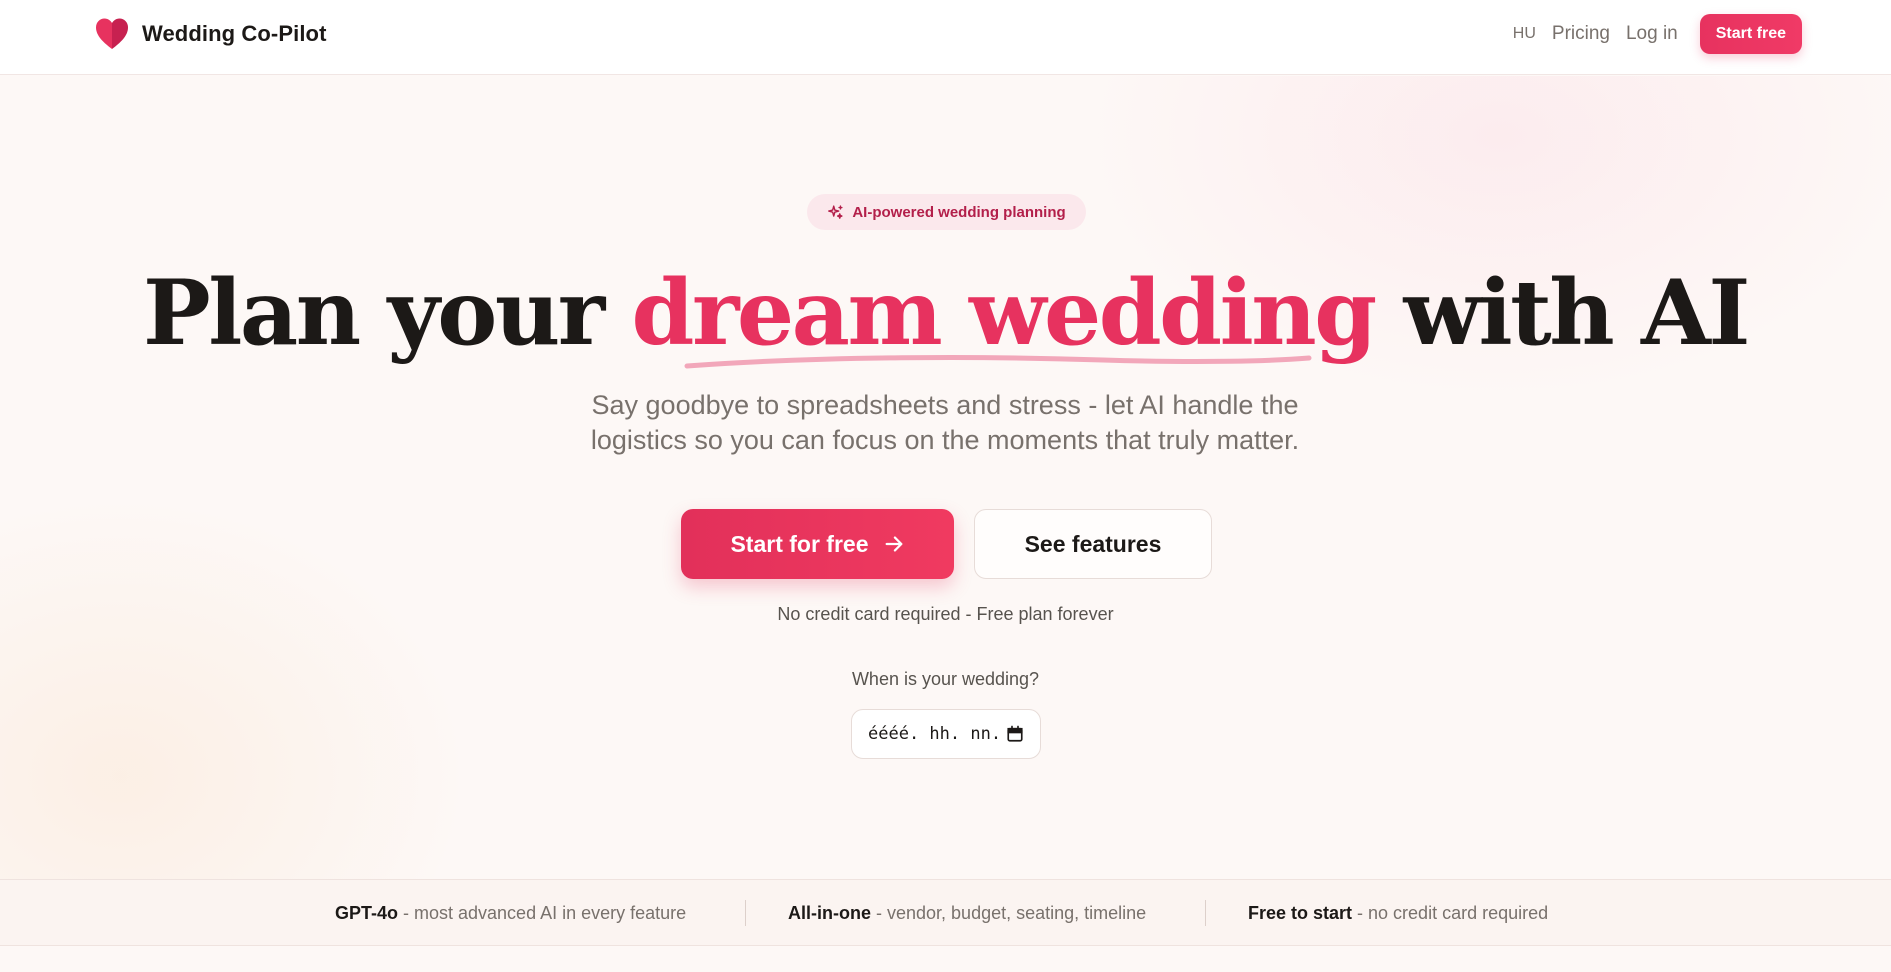  What do you see at coordinates (829, 913) in the screenshot?
I see `feature-title: All-in-one` at bounding box center [829, 913].